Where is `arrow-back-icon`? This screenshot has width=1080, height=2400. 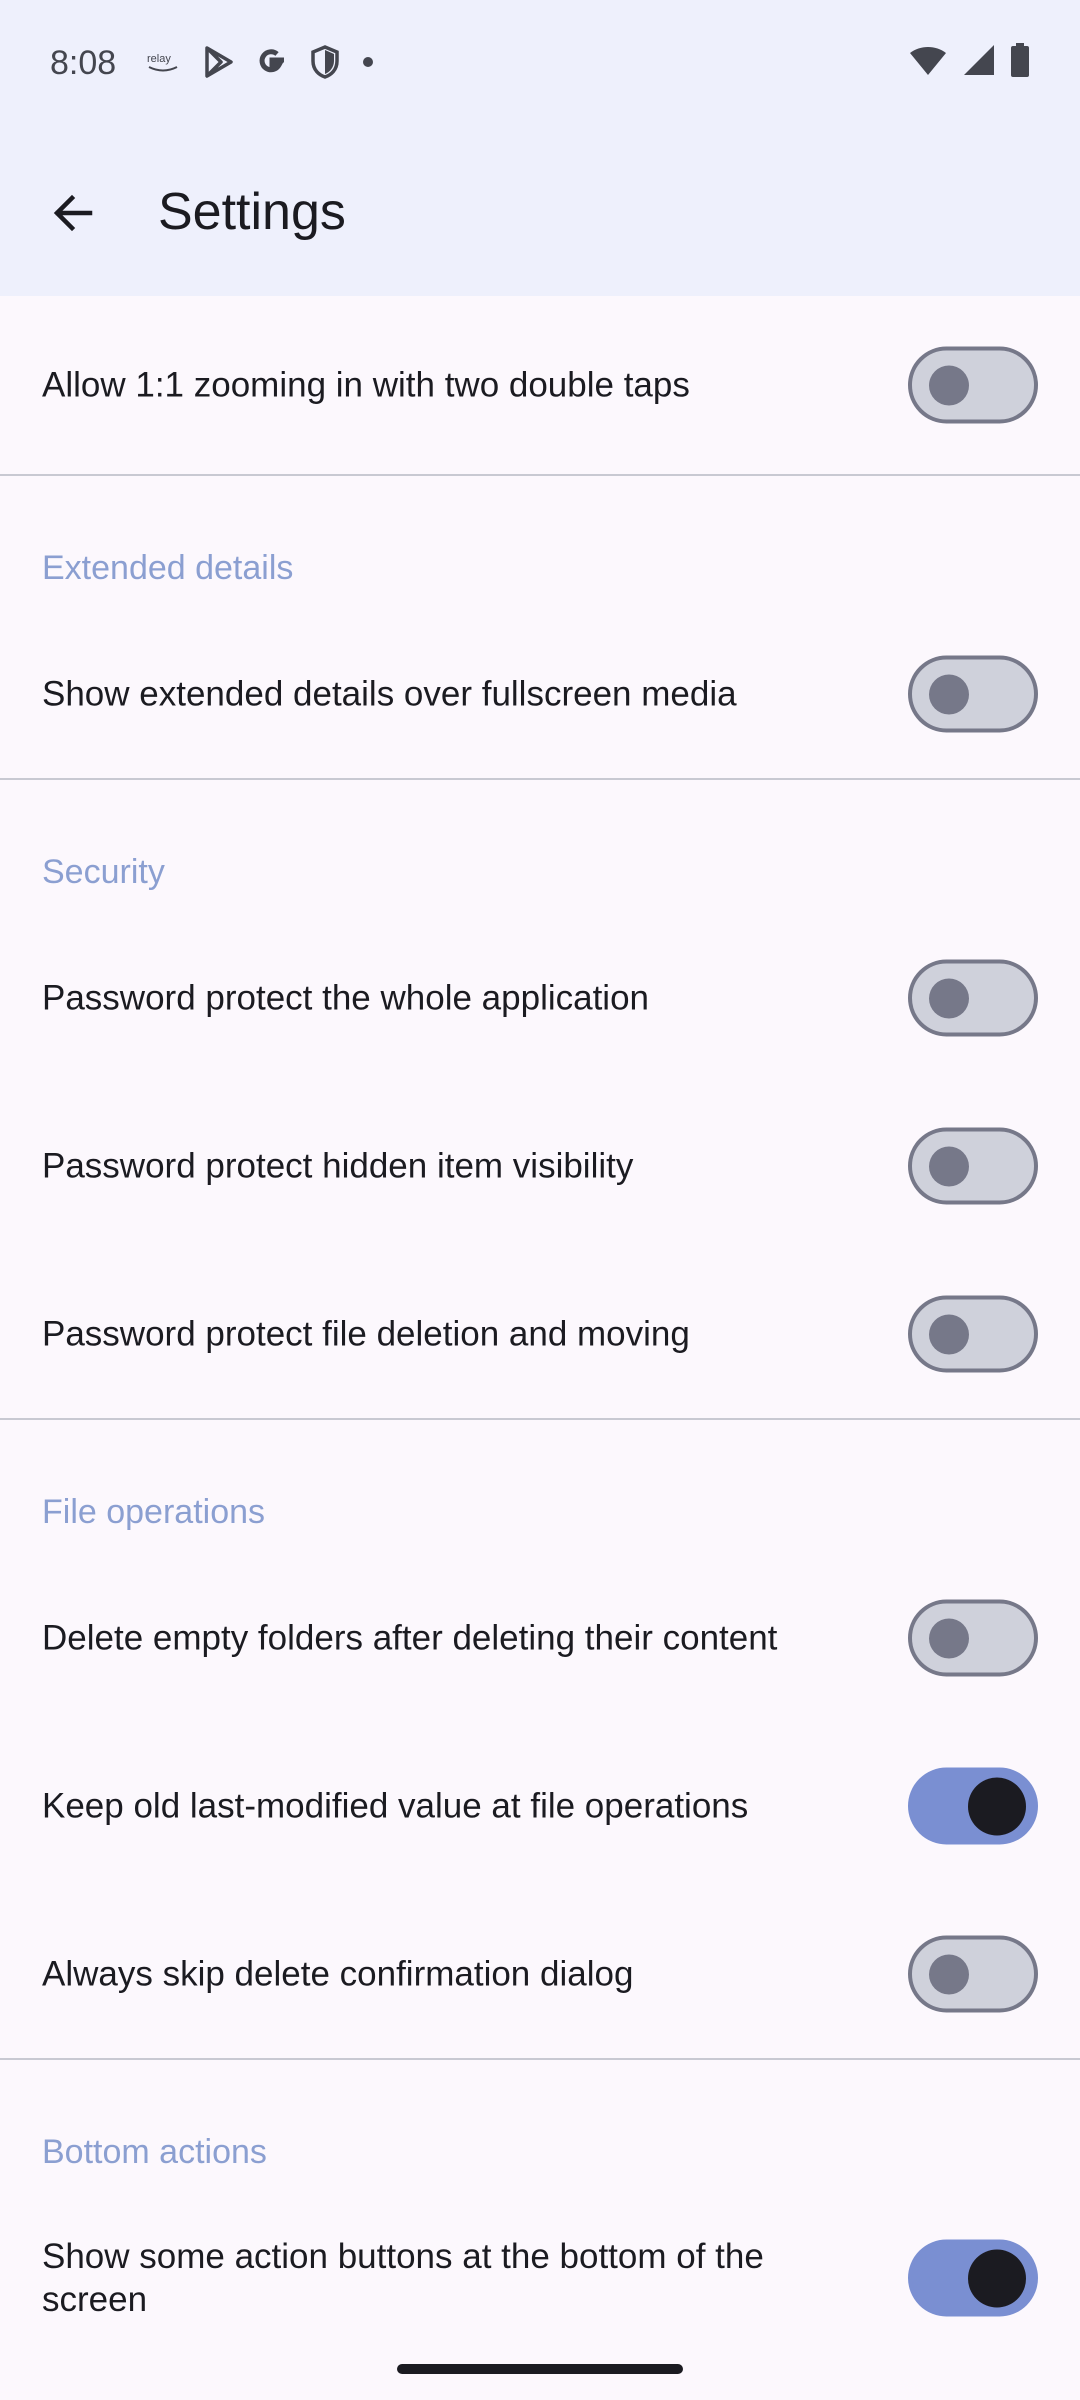
arrow-back-icon is located at coordinates (73, 213).